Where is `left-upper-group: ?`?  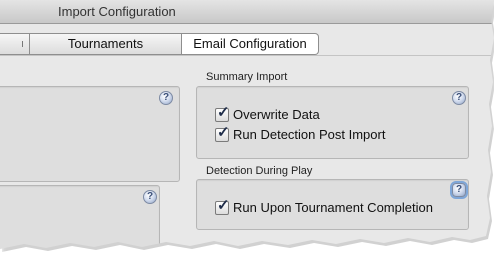 left-upper-group: ? is located at coordinates (90, 134).